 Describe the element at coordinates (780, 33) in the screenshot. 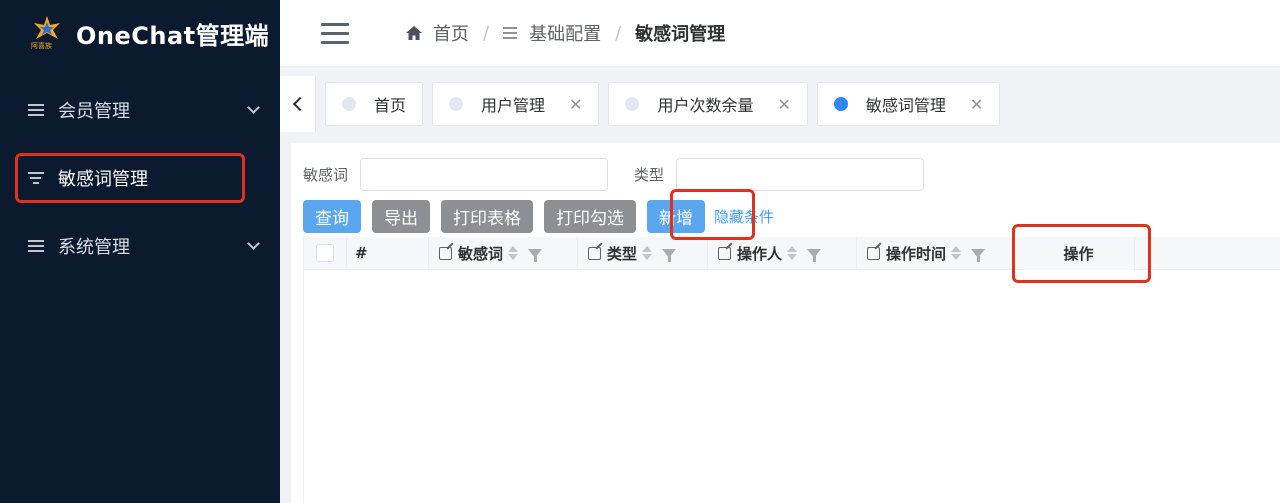

I see `header: 首页 / 基础配置 / 敏感词管理` at that location.